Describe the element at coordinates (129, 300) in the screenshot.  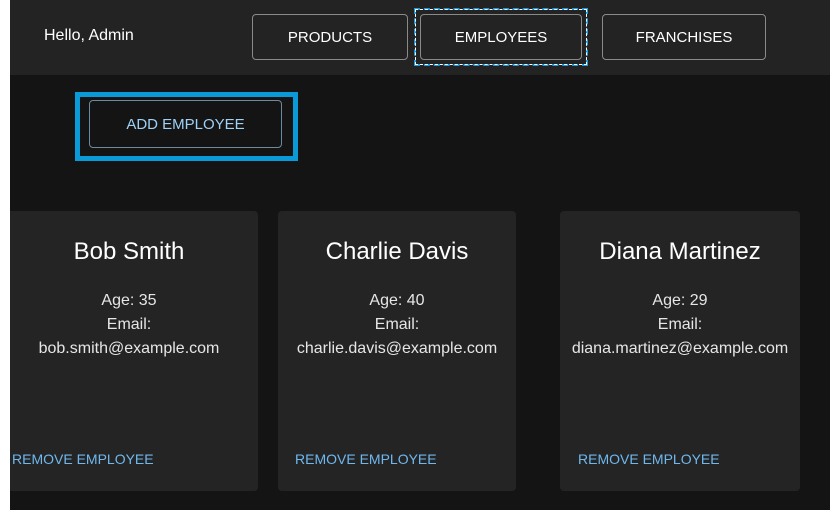
I see `employee-age: Age: 35` at that location.